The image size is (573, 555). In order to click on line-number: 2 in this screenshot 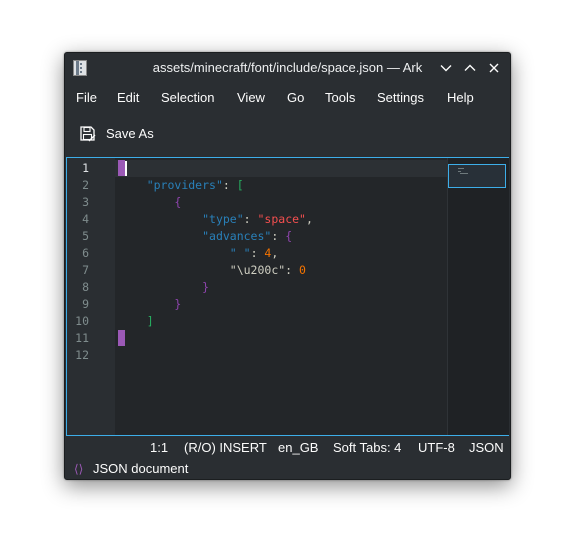, I will do `click(85, 185)`.